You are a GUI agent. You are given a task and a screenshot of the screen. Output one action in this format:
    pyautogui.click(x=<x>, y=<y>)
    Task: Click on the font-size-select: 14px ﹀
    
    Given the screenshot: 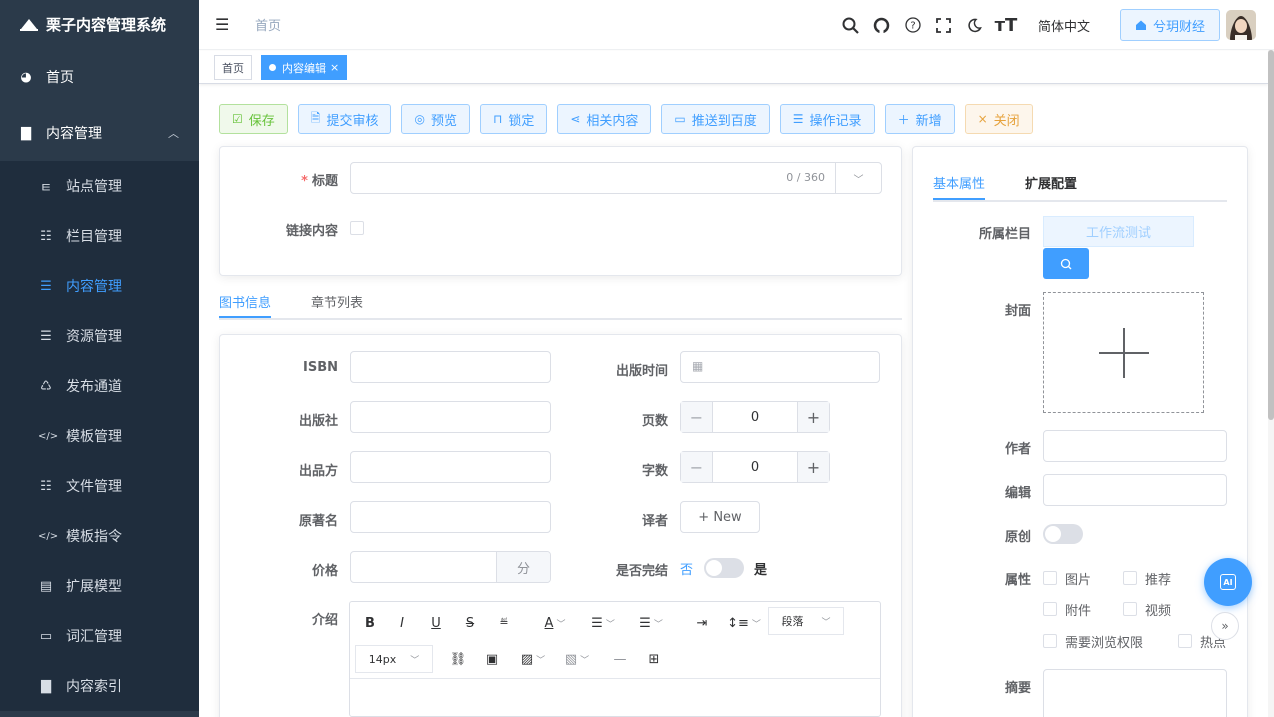 What is the action you would take?
    pyautogui.click(x=394, y=659)
    